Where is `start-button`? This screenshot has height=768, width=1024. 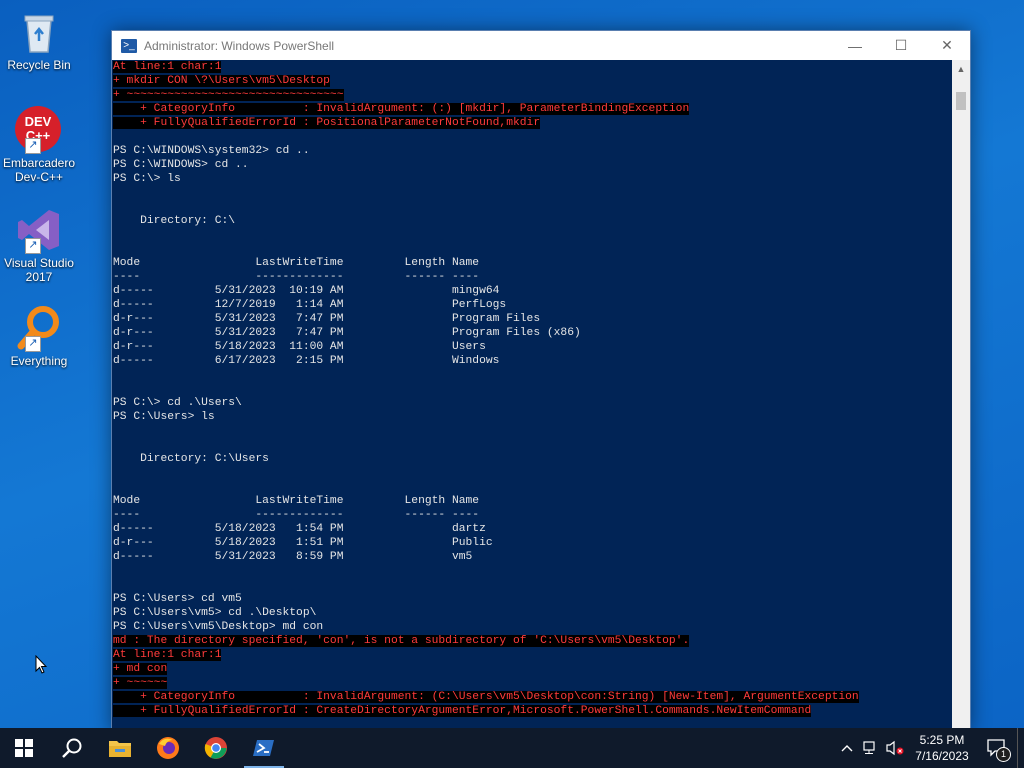 start-button is located at coordinates (24, 748).